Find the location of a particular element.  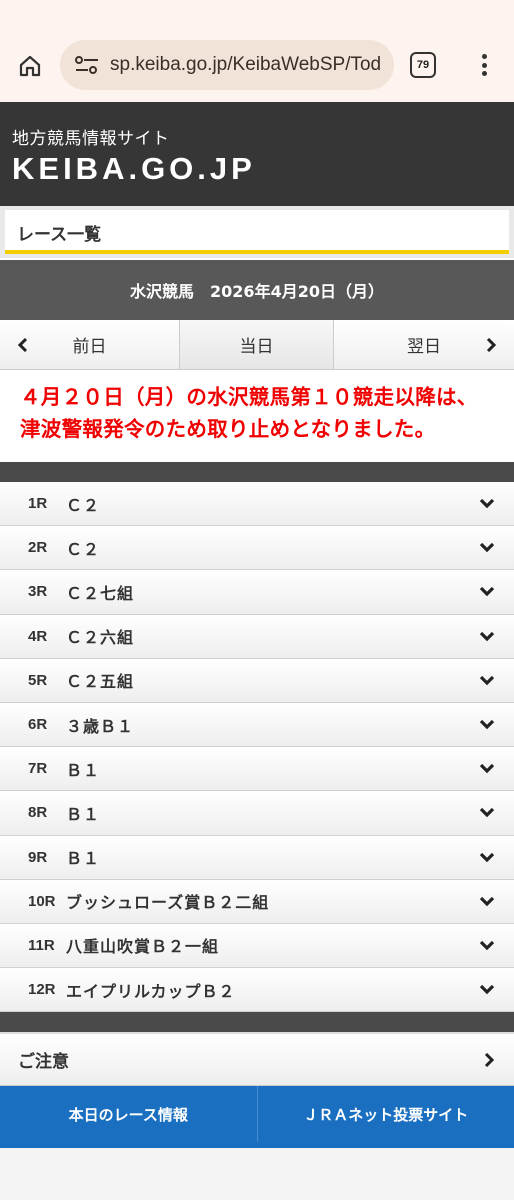

race-number: 11R is located at coordinates (41, 945).